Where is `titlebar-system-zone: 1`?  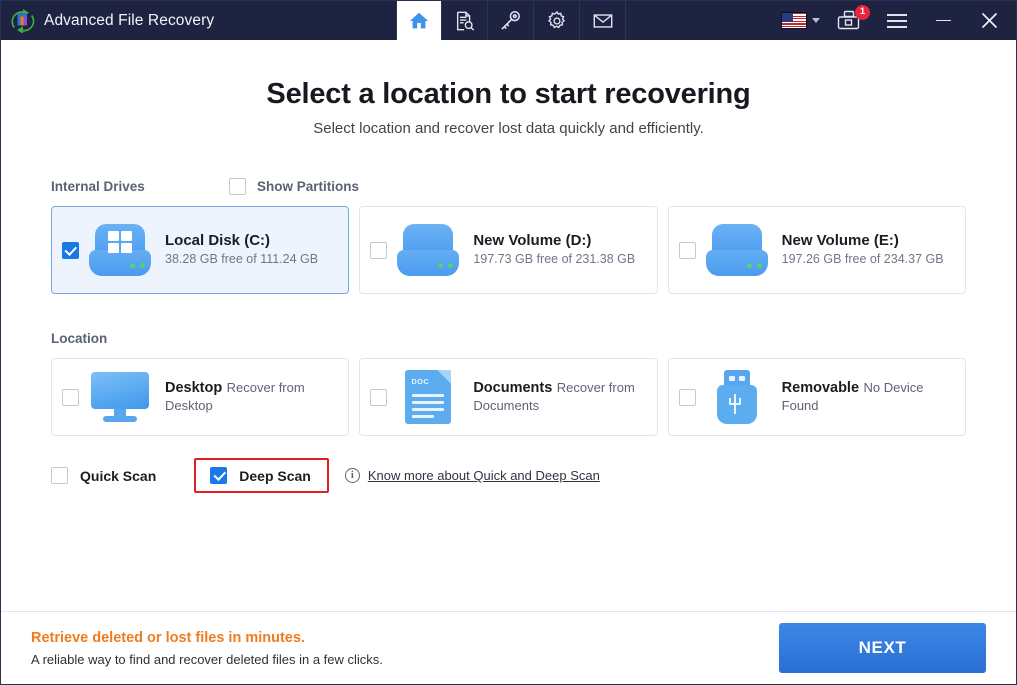
titlebar-system-zone: 1 is located at coordinates (894, 20).